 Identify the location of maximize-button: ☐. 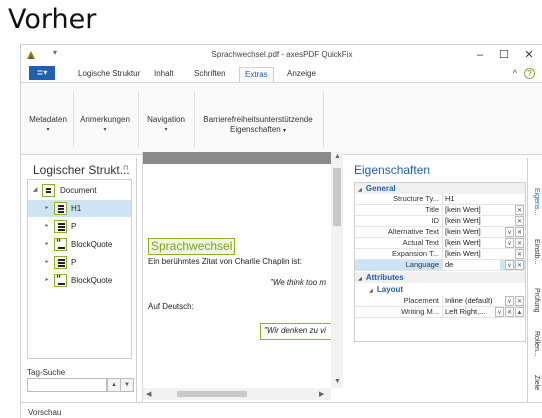
(504, 55).